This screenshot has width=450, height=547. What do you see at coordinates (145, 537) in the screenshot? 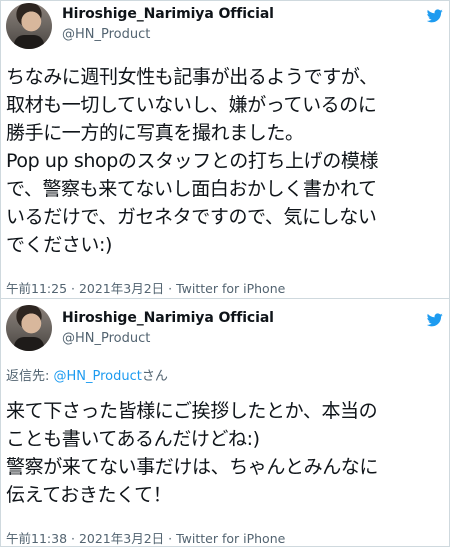
I see `tweet-timestamp: 午前11:38 · 2021年3月2日 · Twitter for iPhone` at bounding box center [145, 537].